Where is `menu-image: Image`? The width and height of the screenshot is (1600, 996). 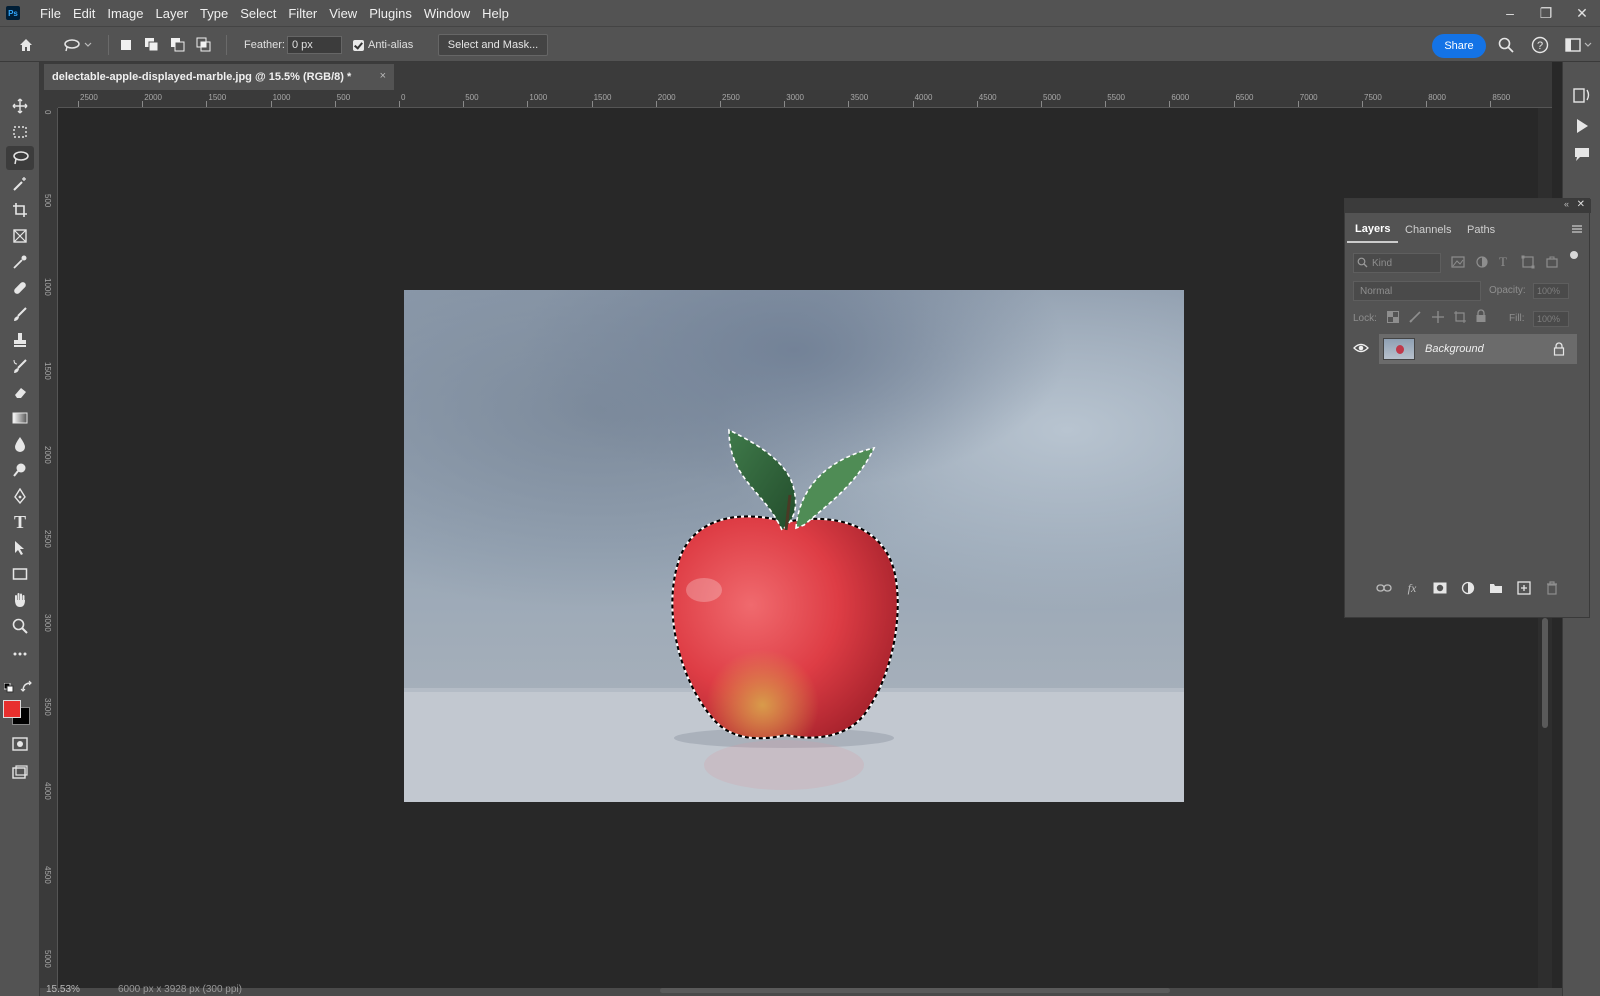 menu-image: Image is located at coordinates (125, 13).